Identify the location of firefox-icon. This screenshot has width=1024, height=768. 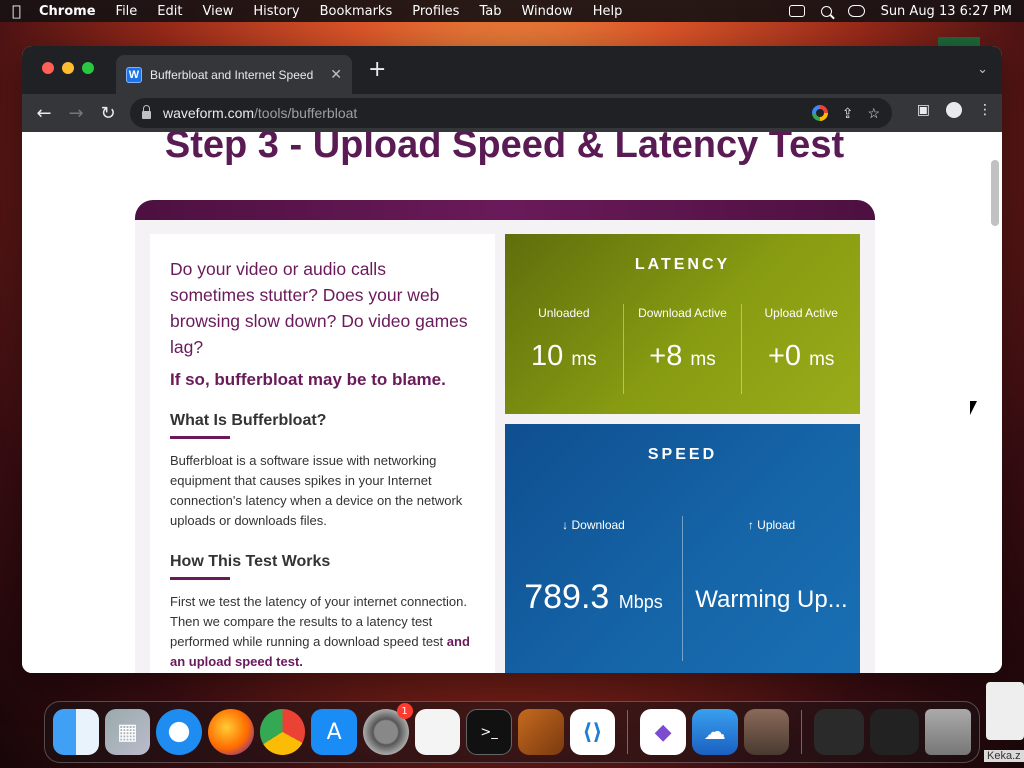
(230, 732).